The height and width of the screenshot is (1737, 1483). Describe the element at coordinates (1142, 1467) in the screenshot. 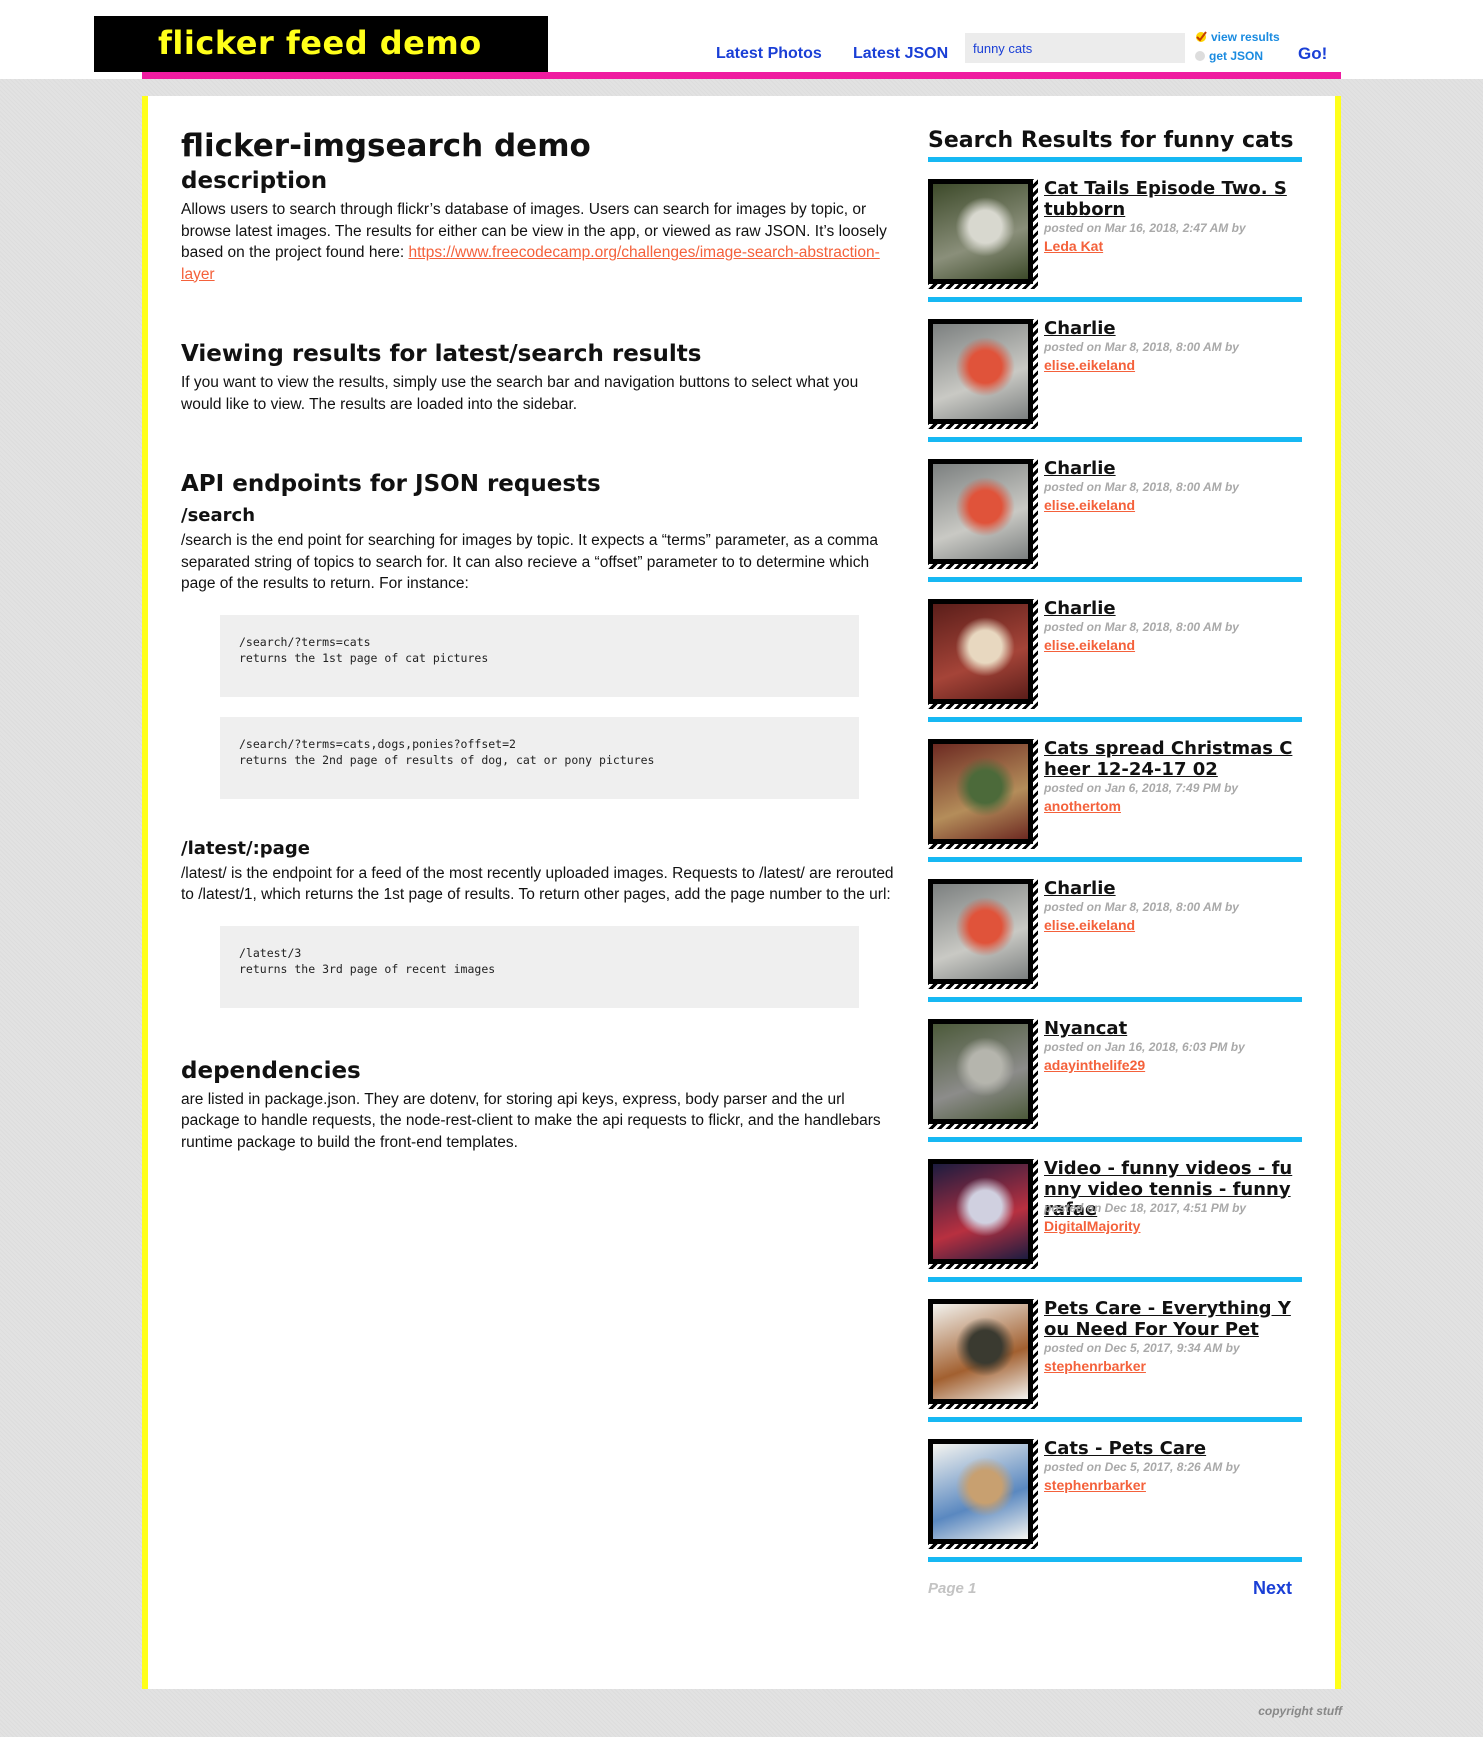

I see `result-posted-date: posted on Dec 5, 2017, 8:26 AM by` at that location.